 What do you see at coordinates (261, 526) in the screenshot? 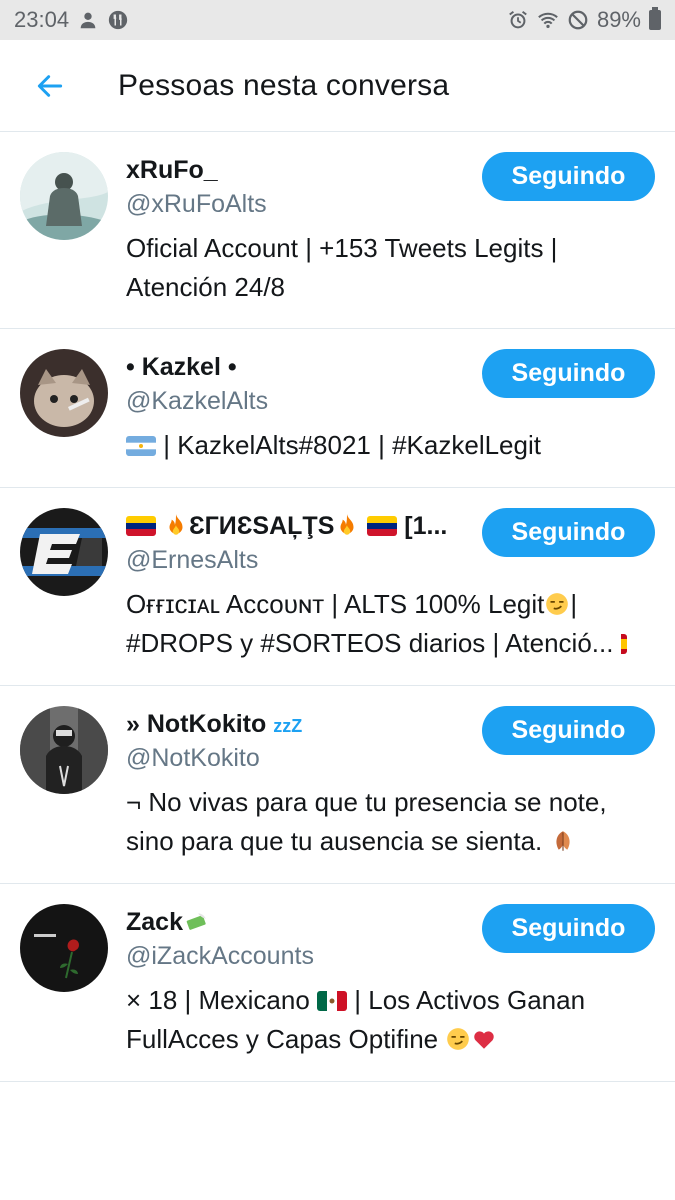
I see `display-name-text: ƐГИƐSAĻŢS` at bounding box center [261, 526].